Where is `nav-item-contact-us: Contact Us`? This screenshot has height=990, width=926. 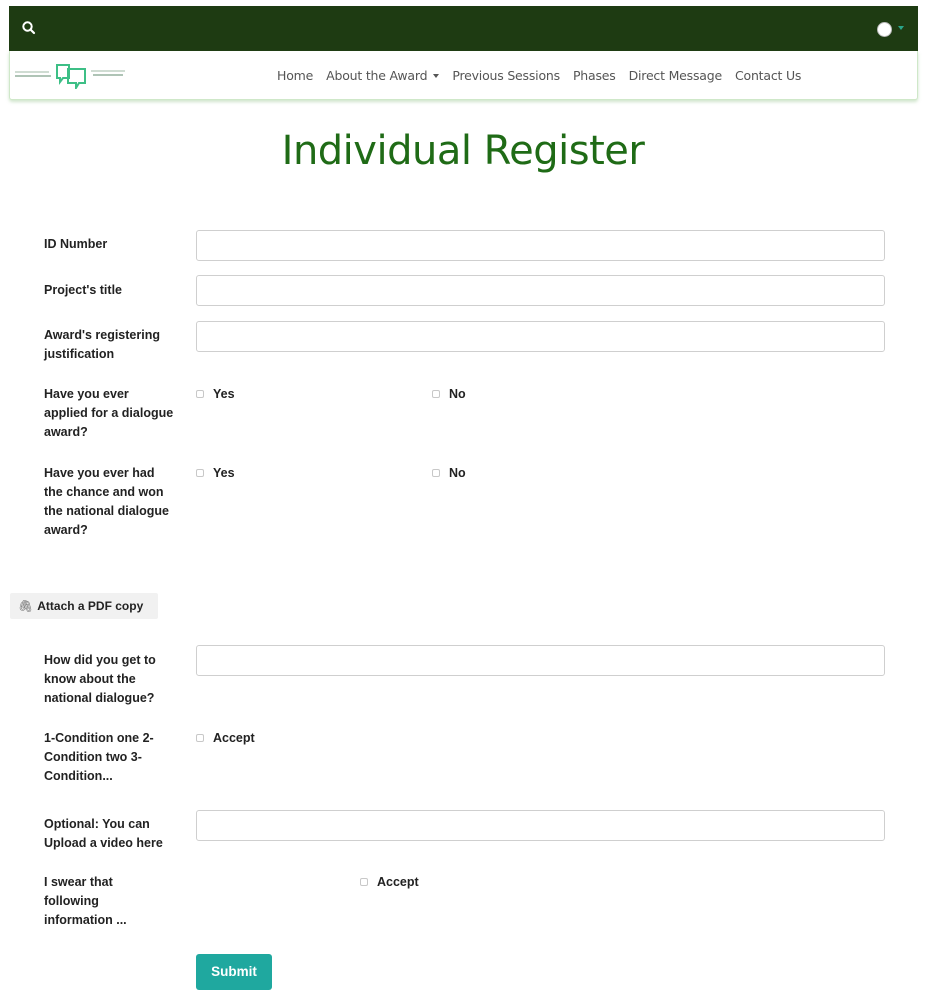
nav-item-contact-us: Contact Us is located at coordinates (768, 75).